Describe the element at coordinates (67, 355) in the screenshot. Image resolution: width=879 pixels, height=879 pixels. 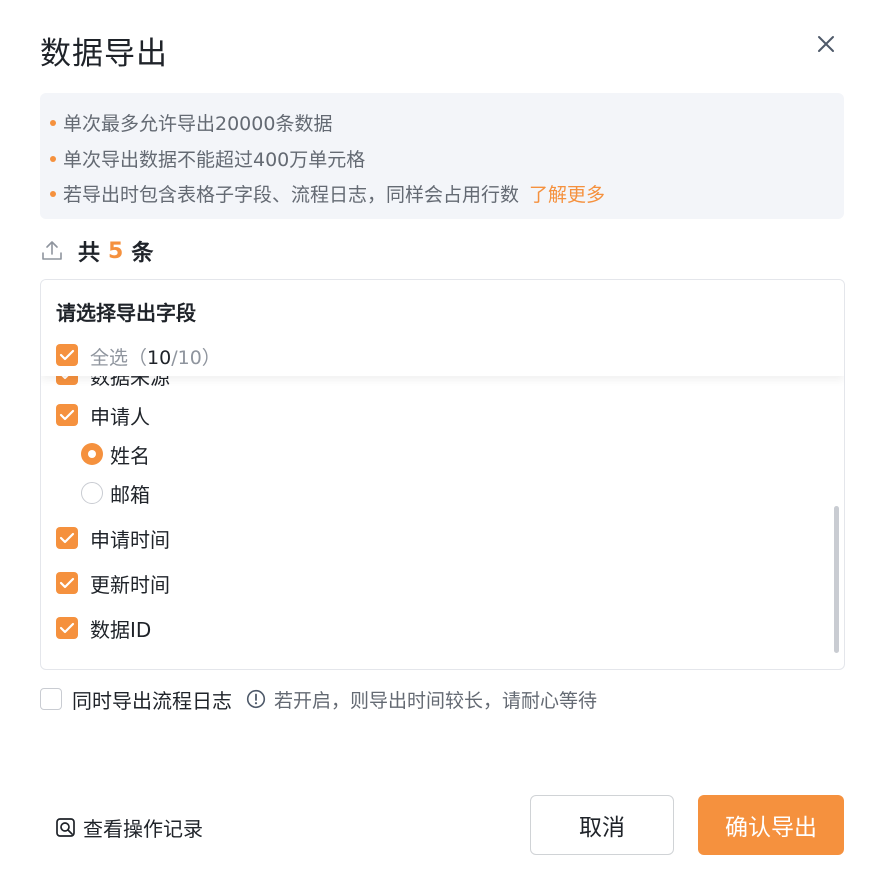
I see `select-all-checkbox` at that location.